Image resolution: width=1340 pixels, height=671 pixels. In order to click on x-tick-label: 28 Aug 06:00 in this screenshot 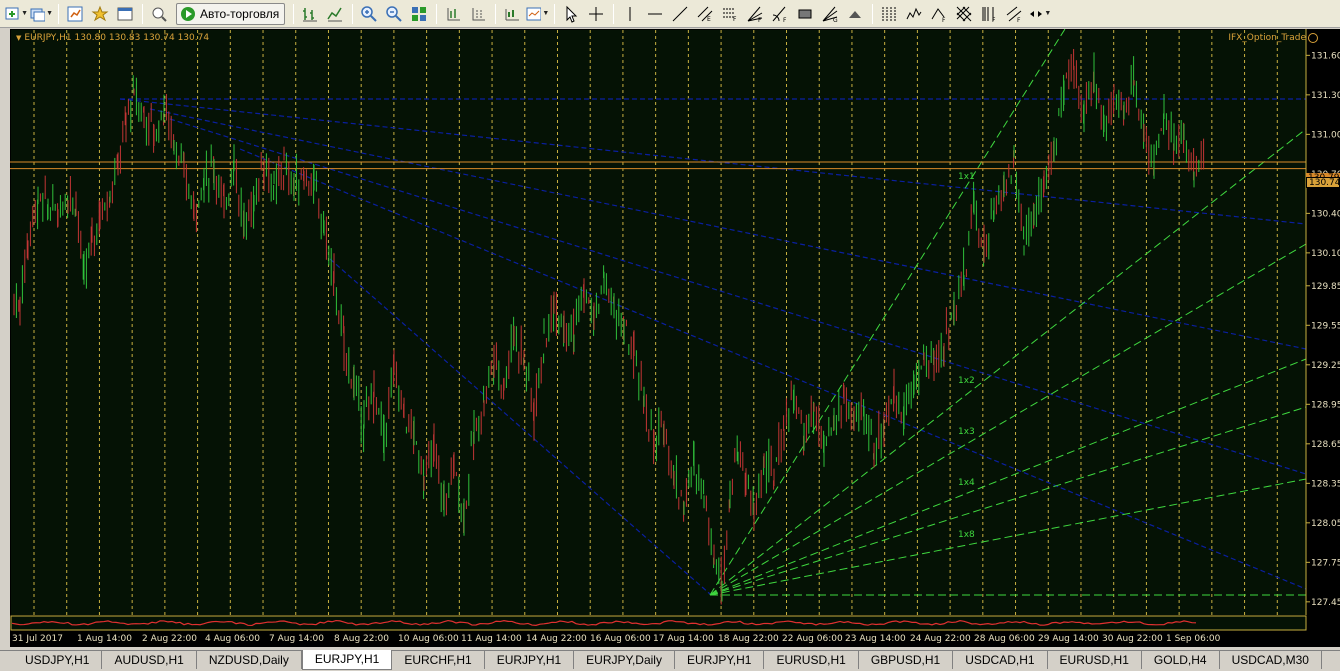, I will do `click(1004, 639)`.